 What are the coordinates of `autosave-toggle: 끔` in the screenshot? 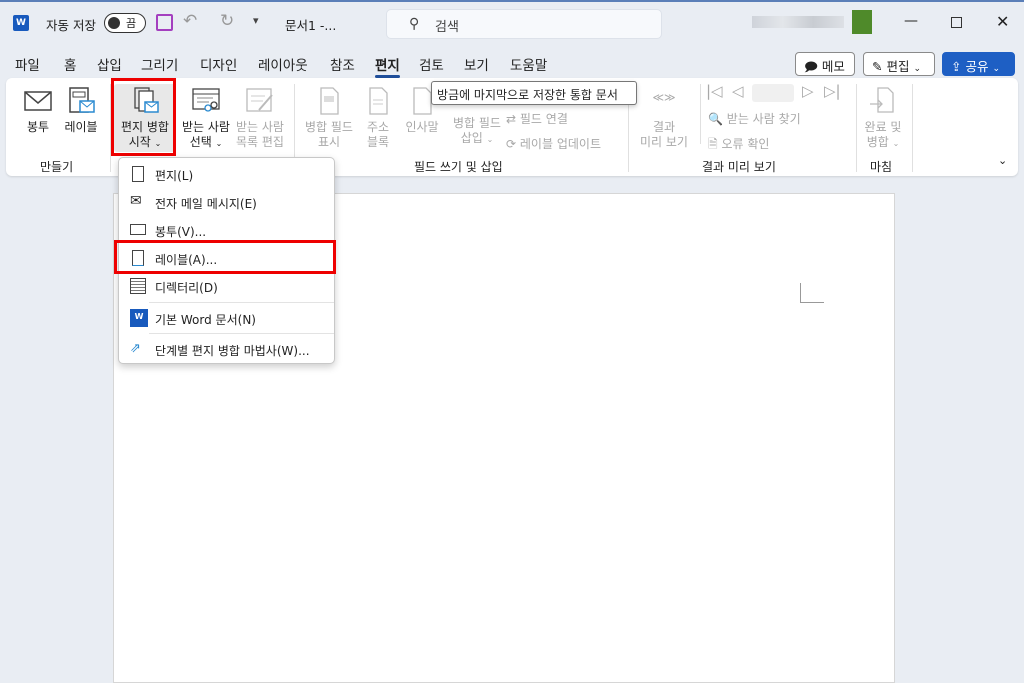 It's located at (125, 23).